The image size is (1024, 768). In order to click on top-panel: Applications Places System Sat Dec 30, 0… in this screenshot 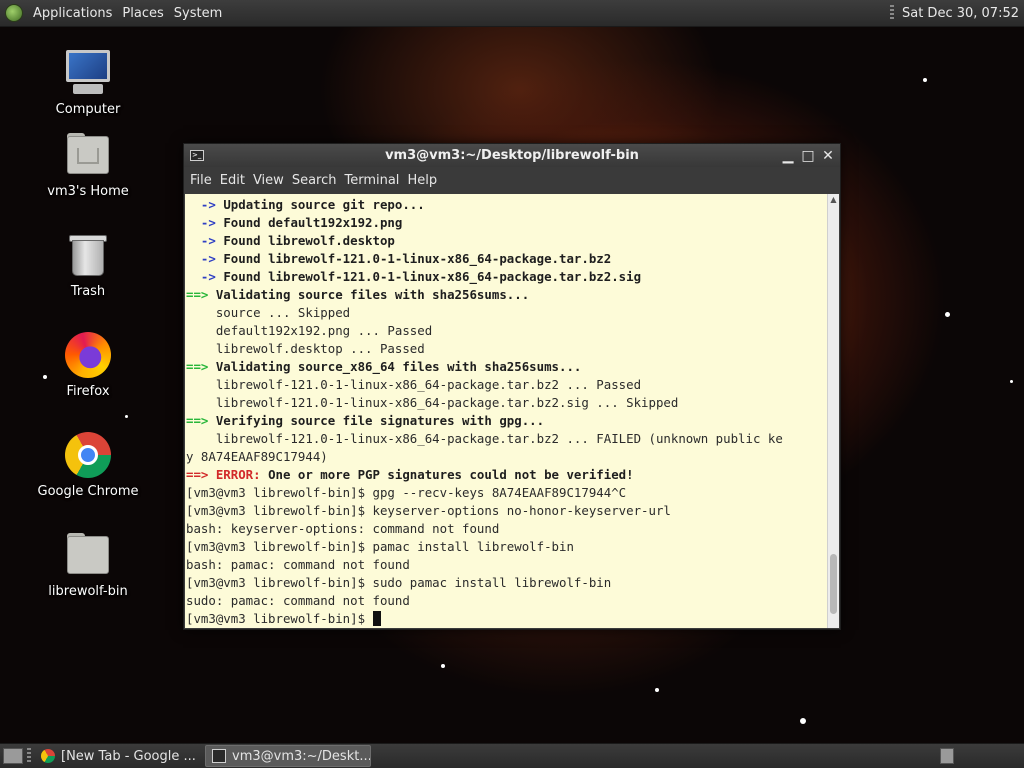, I will do `click(512, 13)`.